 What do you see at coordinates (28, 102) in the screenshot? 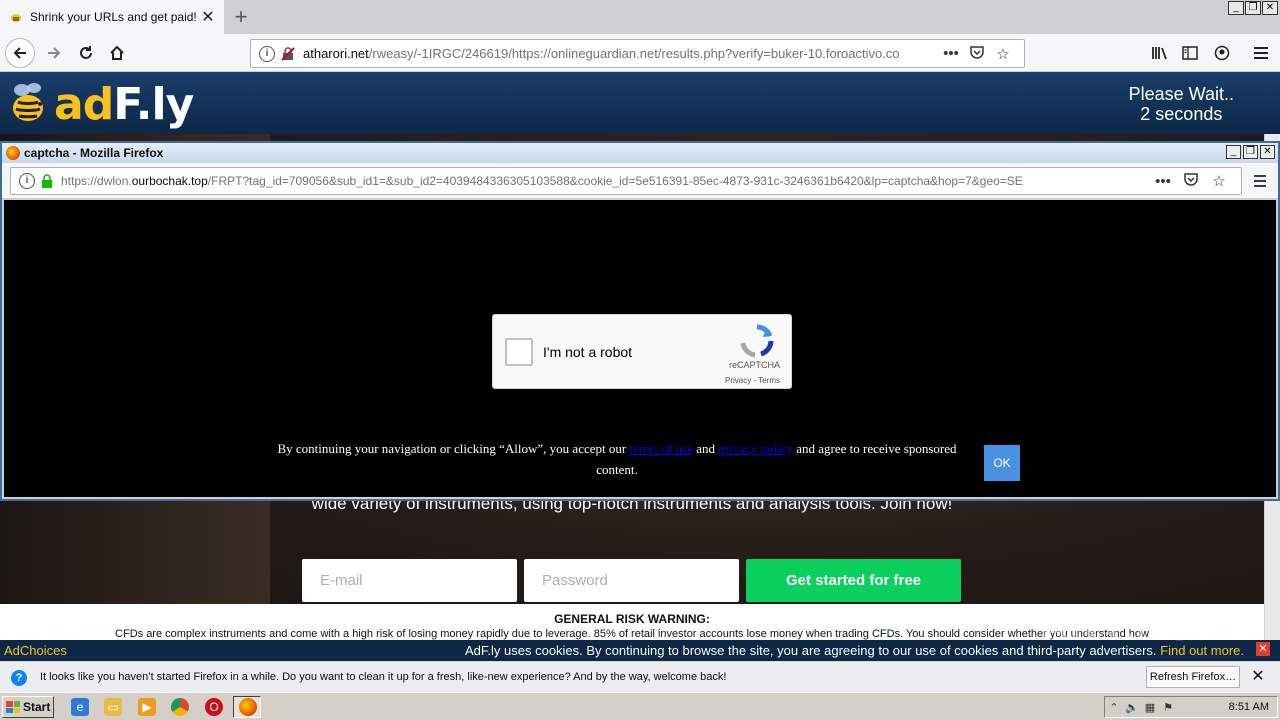
I see `bee-icon` at bounding box center [28, 102].